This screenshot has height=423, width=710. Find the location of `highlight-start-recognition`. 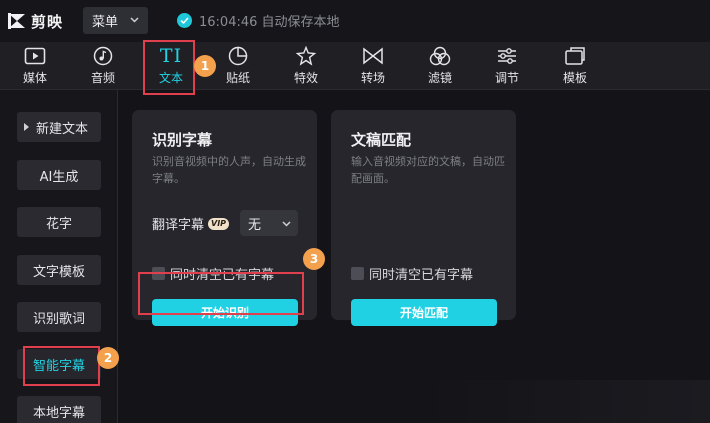

highlight-start-recognition is located at coordinates (221, 293).